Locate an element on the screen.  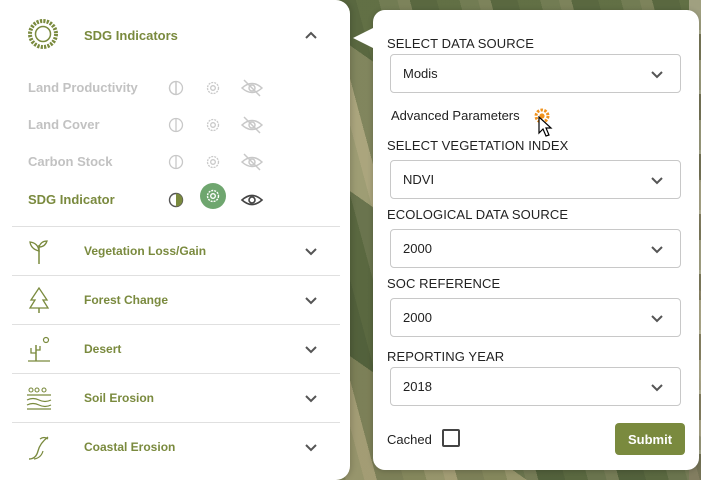
data-source-select: Modis is located at coordinates (535, 73).